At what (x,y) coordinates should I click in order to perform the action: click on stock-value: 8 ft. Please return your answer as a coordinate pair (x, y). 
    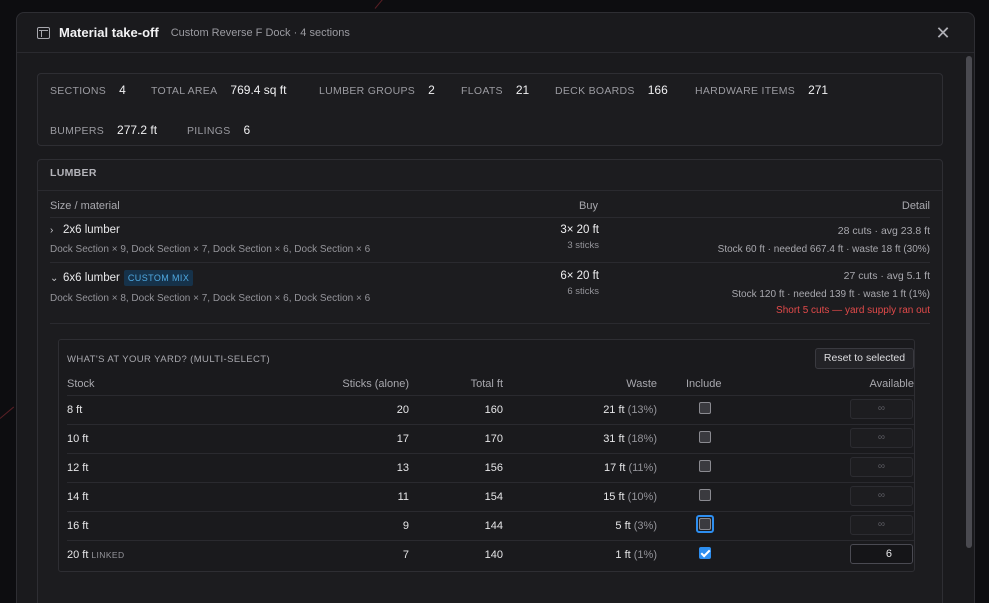
    Looking at the image, I should click on (75, 410).